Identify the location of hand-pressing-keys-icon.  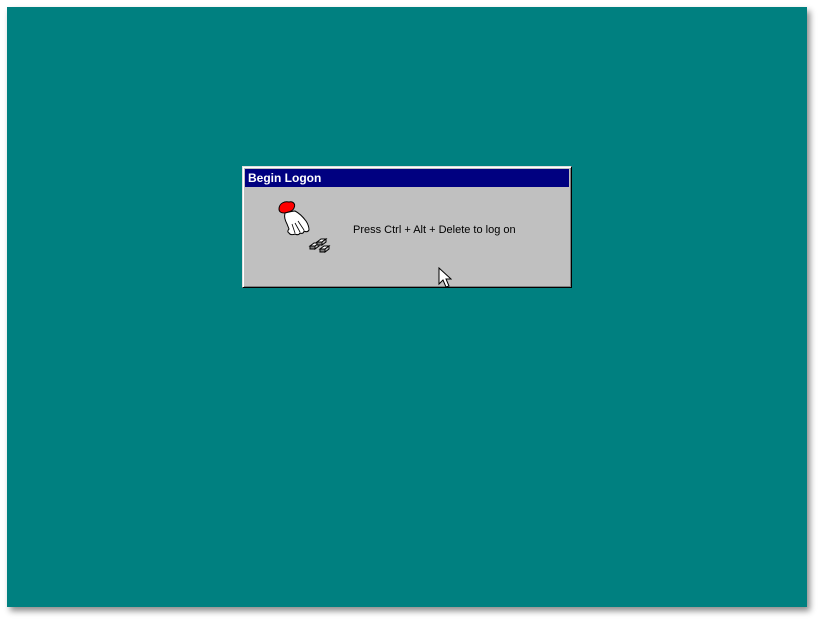
(304, 227).